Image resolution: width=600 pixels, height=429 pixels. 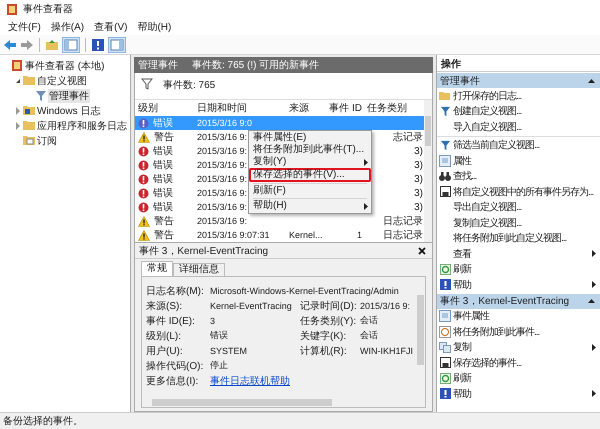 I want to click on column-header: 级别, so click(x=166, y=107).